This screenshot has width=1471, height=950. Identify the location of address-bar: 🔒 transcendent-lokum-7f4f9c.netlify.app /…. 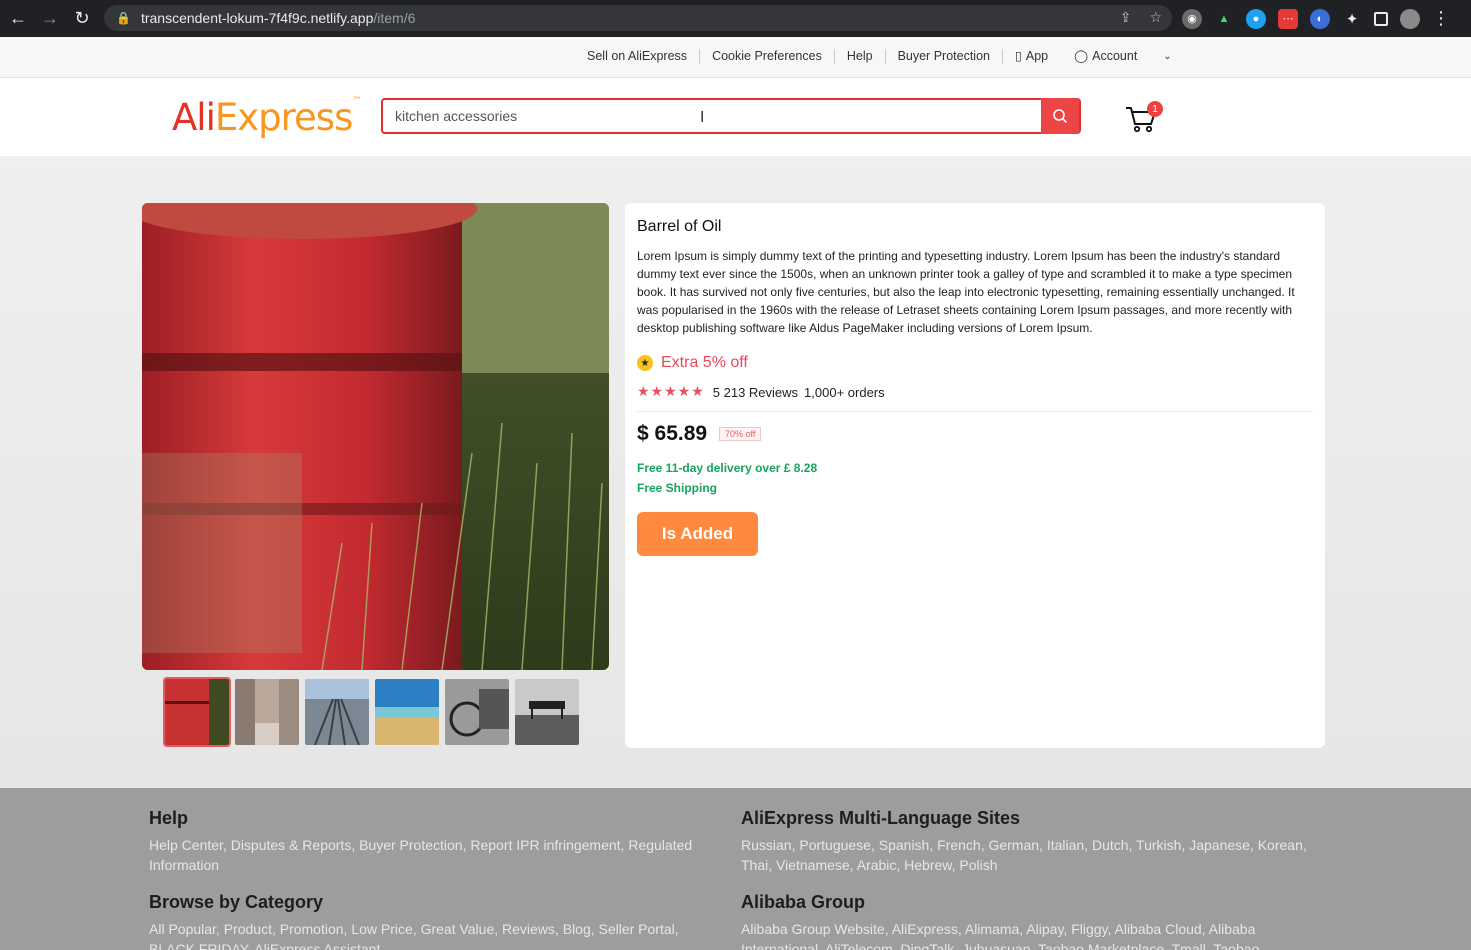
(638, 18).